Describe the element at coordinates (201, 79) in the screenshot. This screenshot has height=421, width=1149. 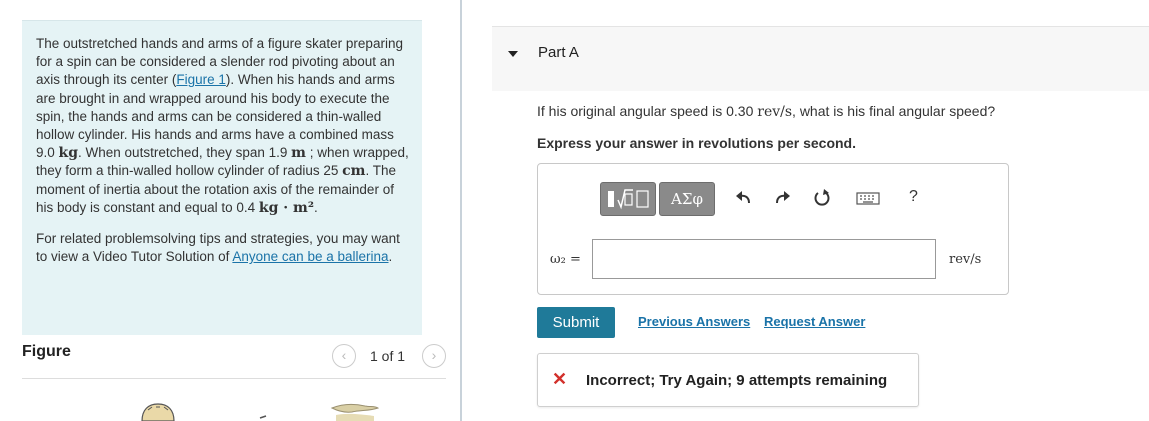
I see `figure-link: Figure 1` at that location.